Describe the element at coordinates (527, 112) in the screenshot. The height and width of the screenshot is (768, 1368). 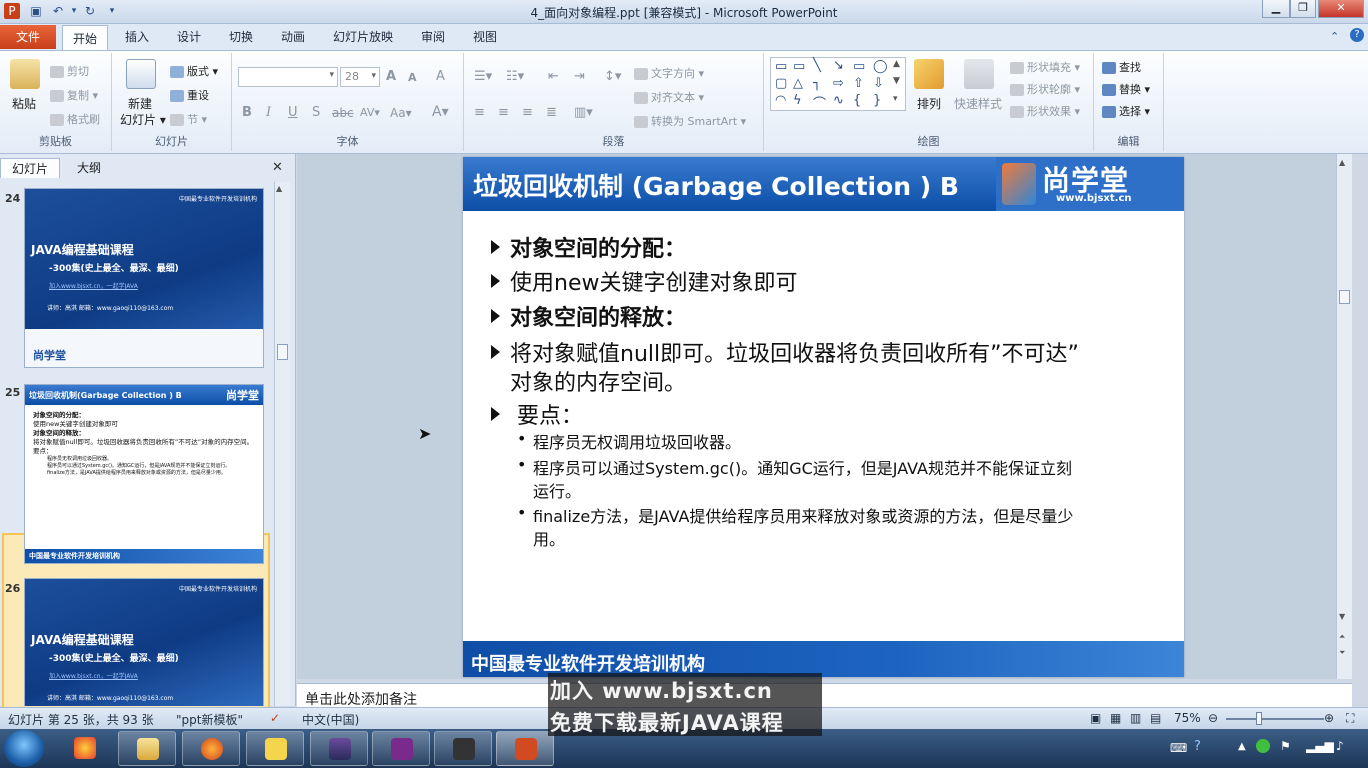
I see `align-right-button: ≡` at that location.